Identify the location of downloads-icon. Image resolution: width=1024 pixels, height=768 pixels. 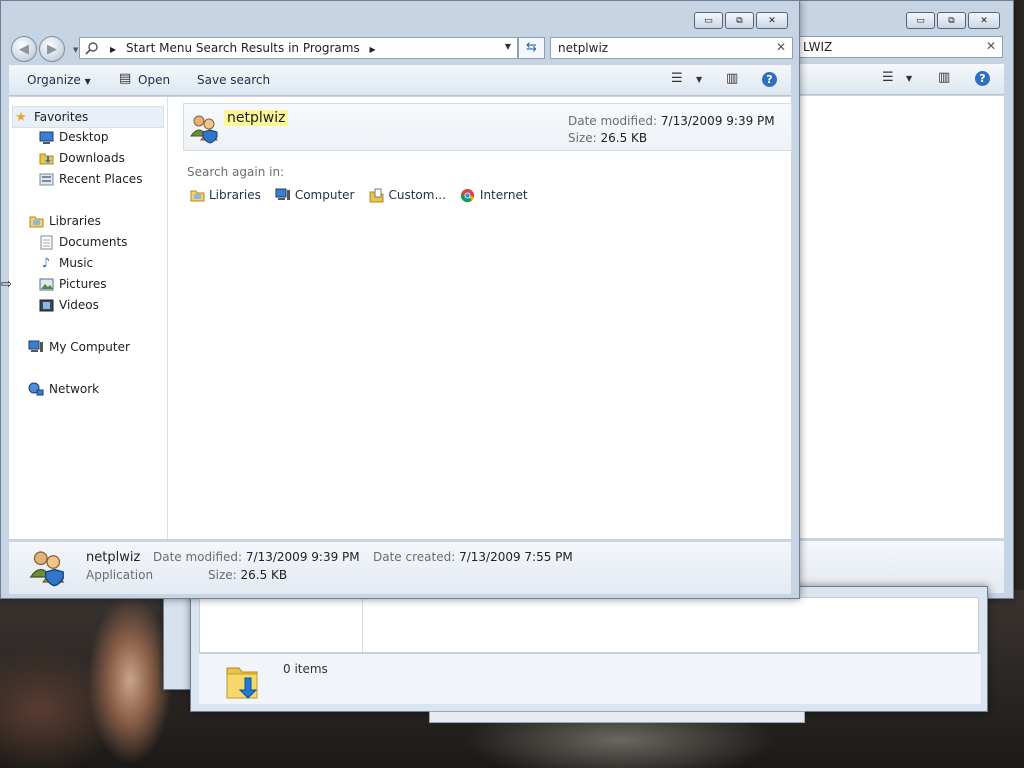
(46, 158).